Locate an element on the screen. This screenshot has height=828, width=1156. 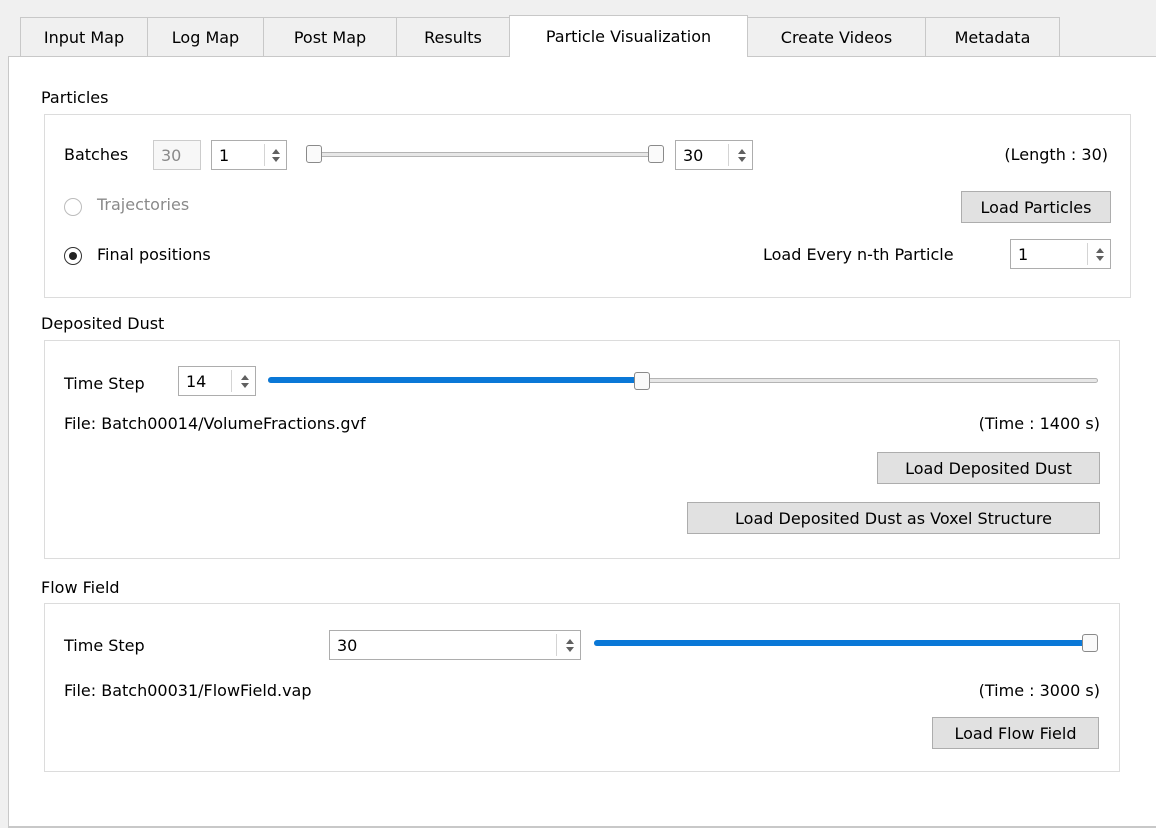
dust-time-step-spinbox: 14 is located at coordinates (217, 381).